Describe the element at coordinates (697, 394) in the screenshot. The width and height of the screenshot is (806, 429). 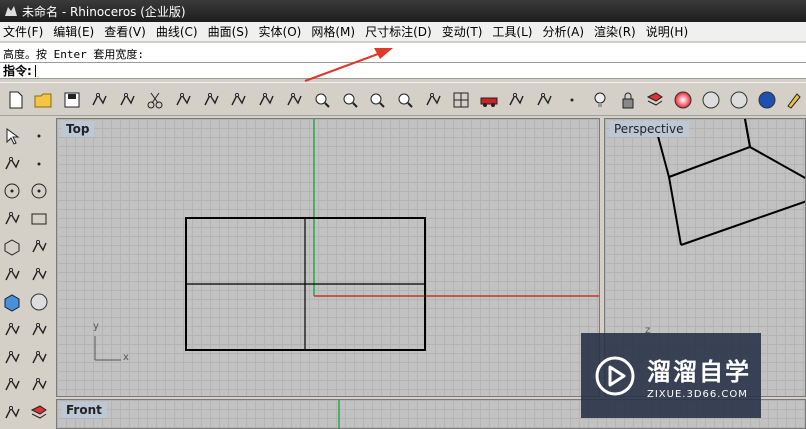
I see `watermark-url: ZIXUE.3D66.COM` at that location.